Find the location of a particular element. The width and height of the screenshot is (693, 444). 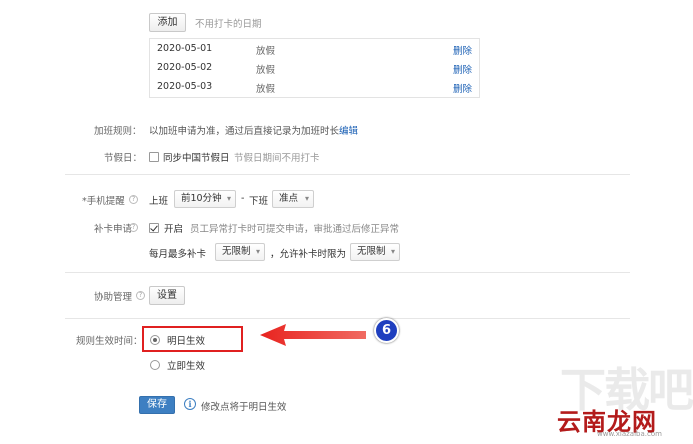

add-date-button: 添加 is located at coordinates (167, 22).